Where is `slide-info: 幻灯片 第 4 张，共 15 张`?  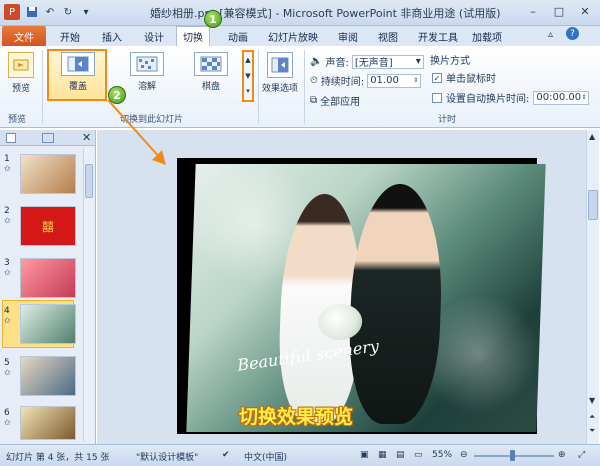
slide-info: 幻灯片 第 4 张，共 15 张 is located at coordinates (58, 458).